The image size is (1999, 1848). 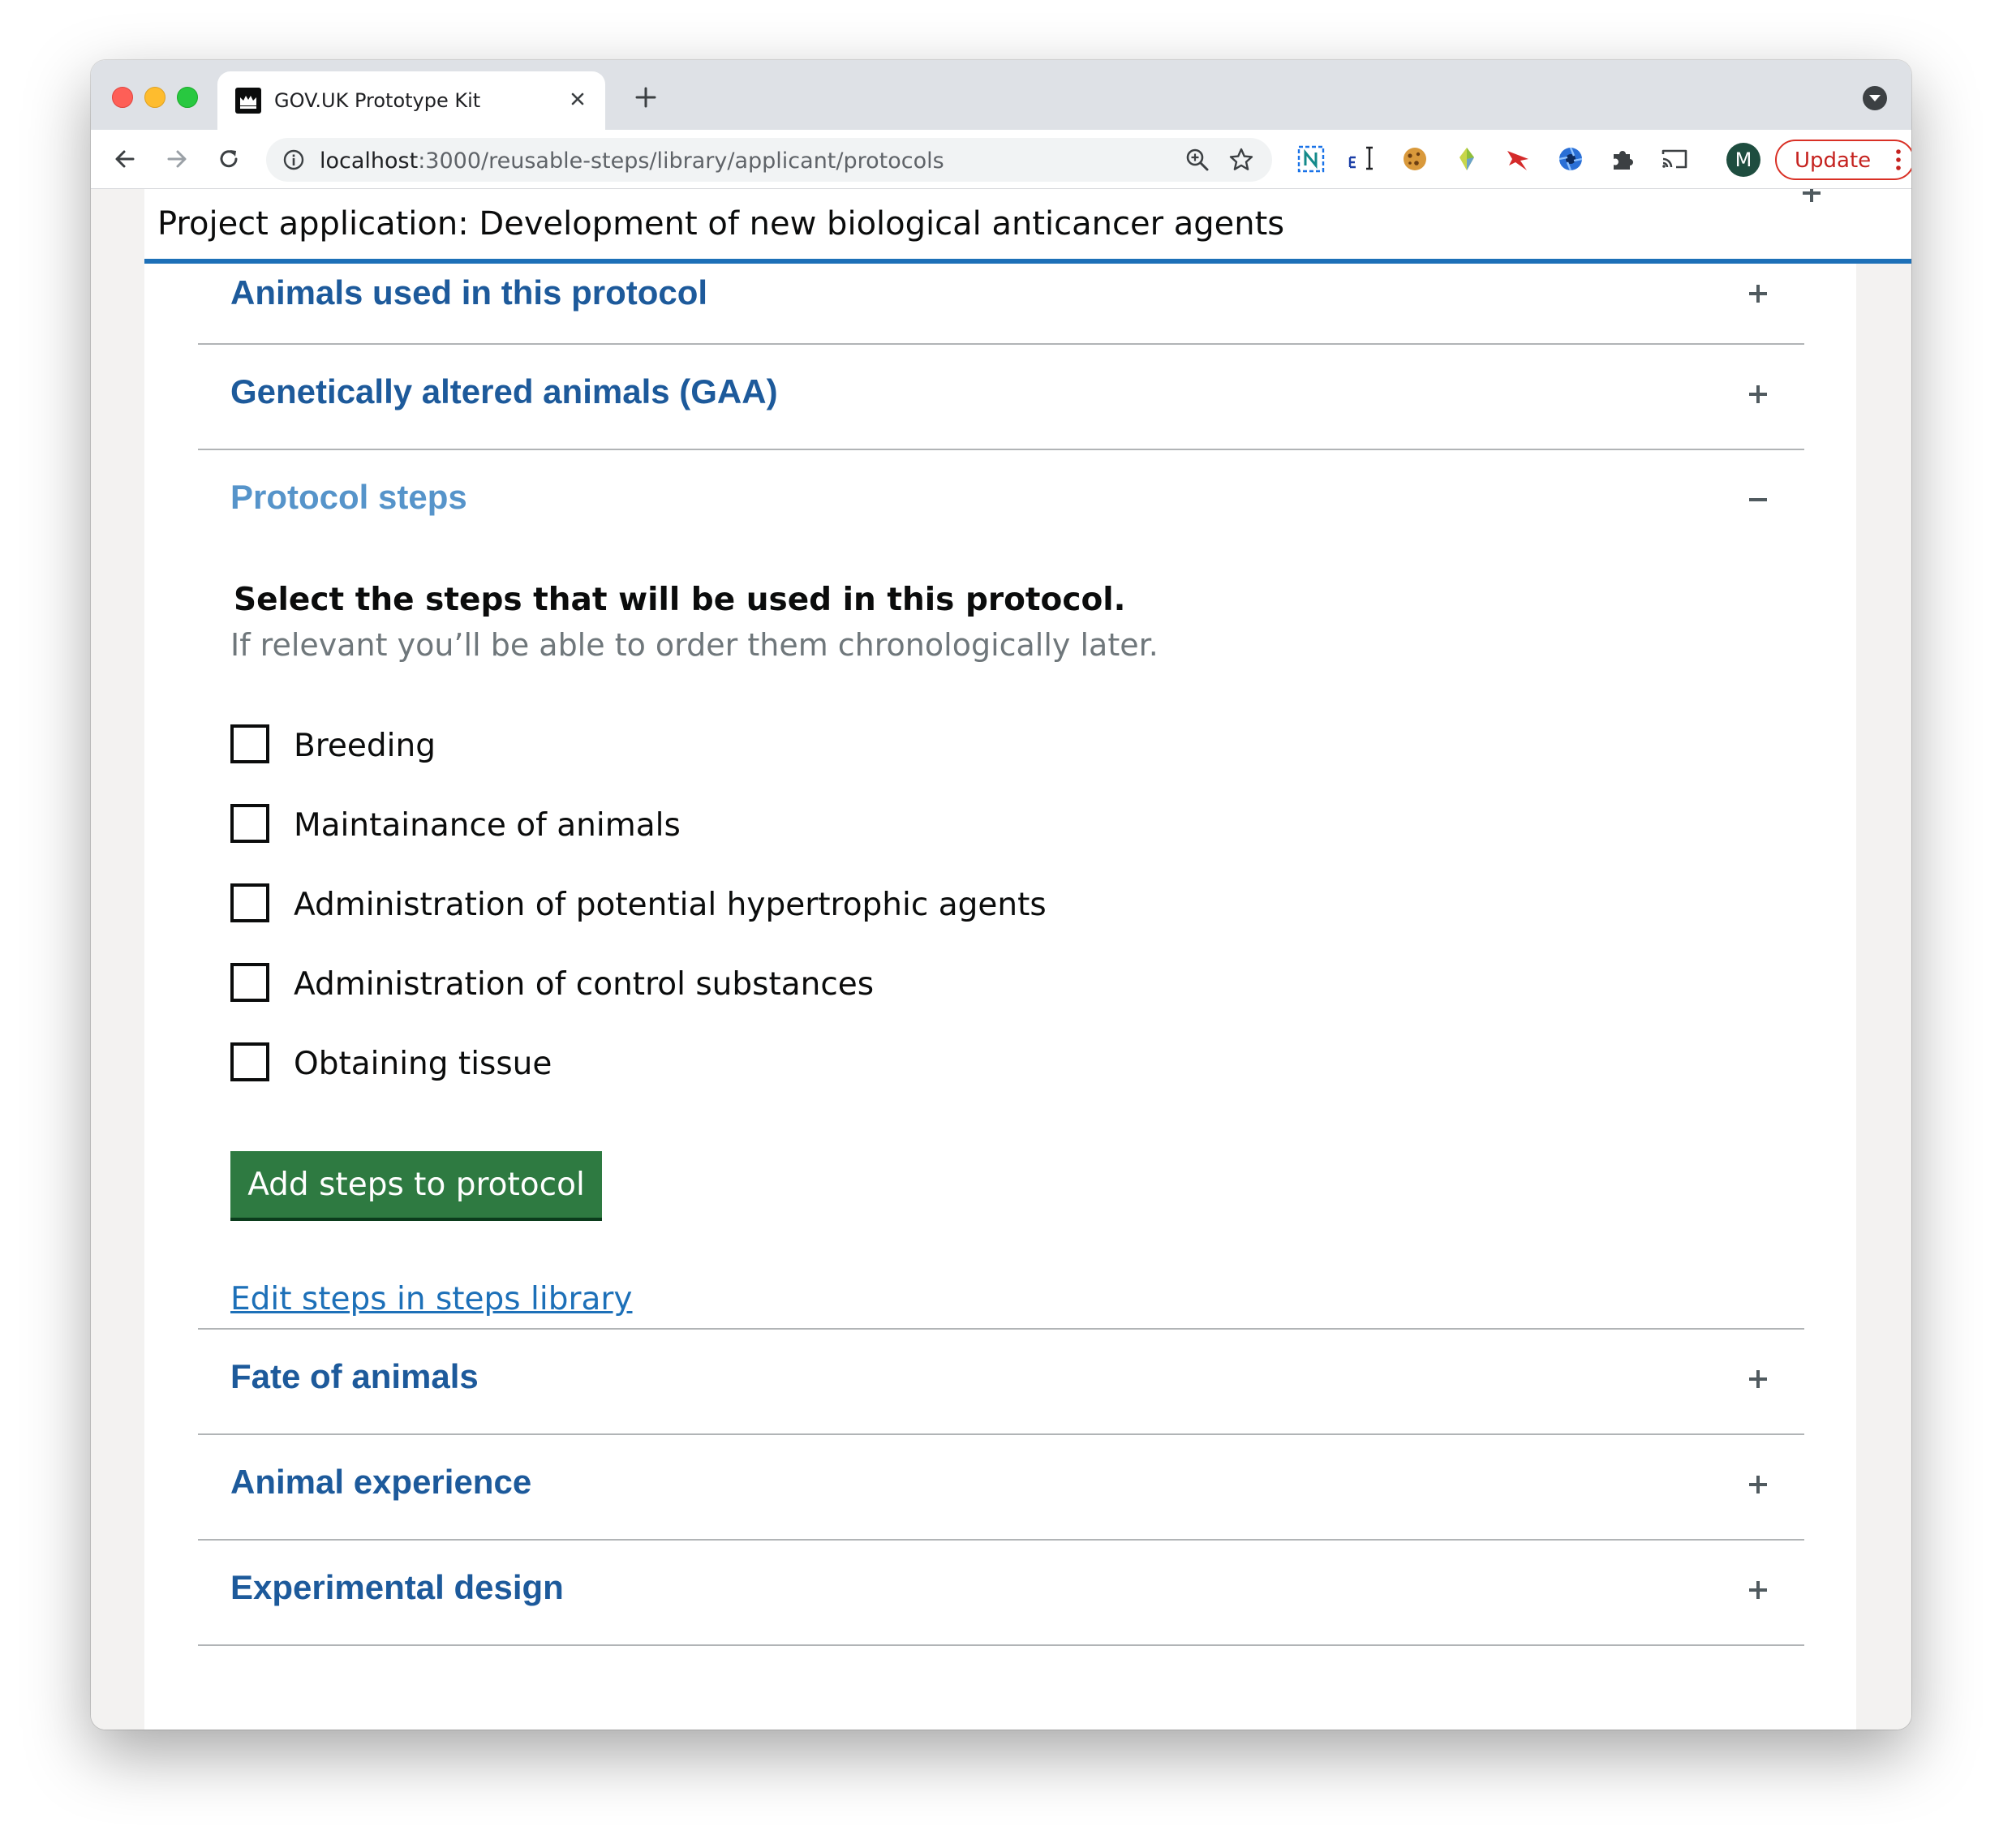 What do you see at coordinates (1758, 500) in the screenshot?
I see `minus-icon` at bounding box center [1758, 500].